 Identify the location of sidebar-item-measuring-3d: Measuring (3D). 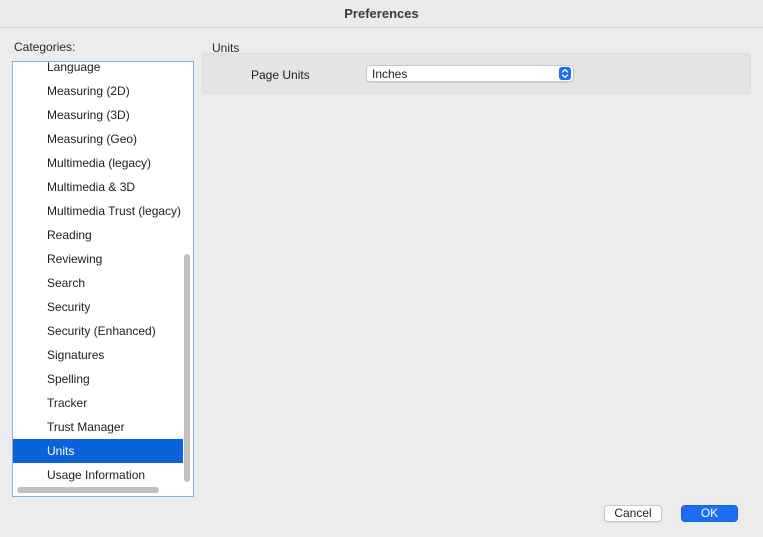
(98, 115).